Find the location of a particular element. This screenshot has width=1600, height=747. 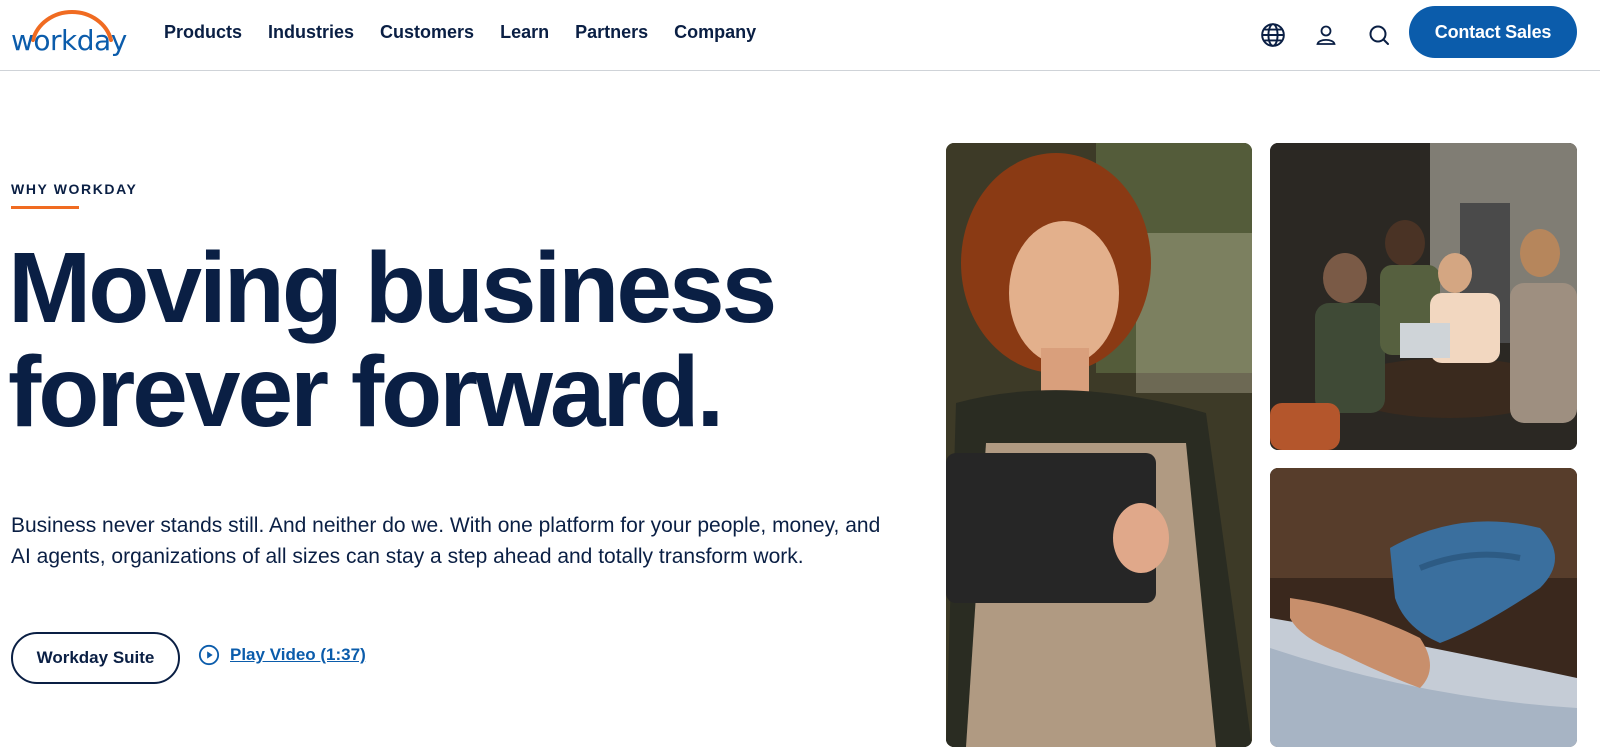

nav-item-customers: Customers is located at coordinates (427, 32).